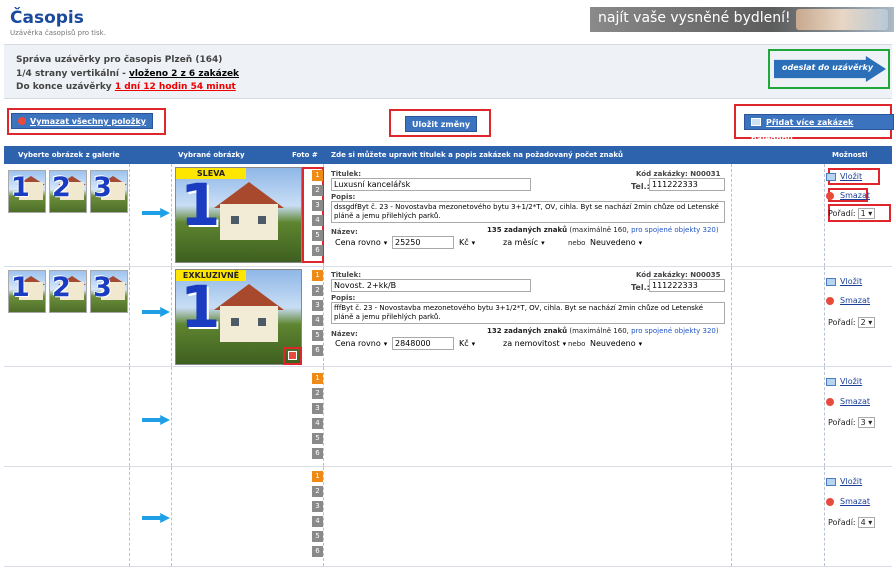 The image size is (894, 570). I want to click on order-value: 1, so click(863, 213).